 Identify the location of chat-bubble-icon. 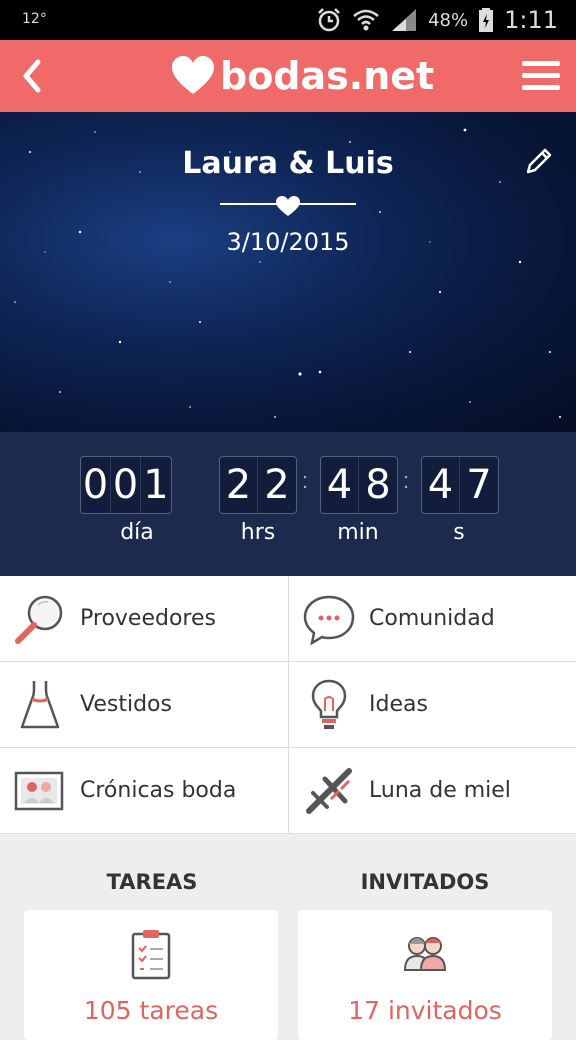
(329, 620).